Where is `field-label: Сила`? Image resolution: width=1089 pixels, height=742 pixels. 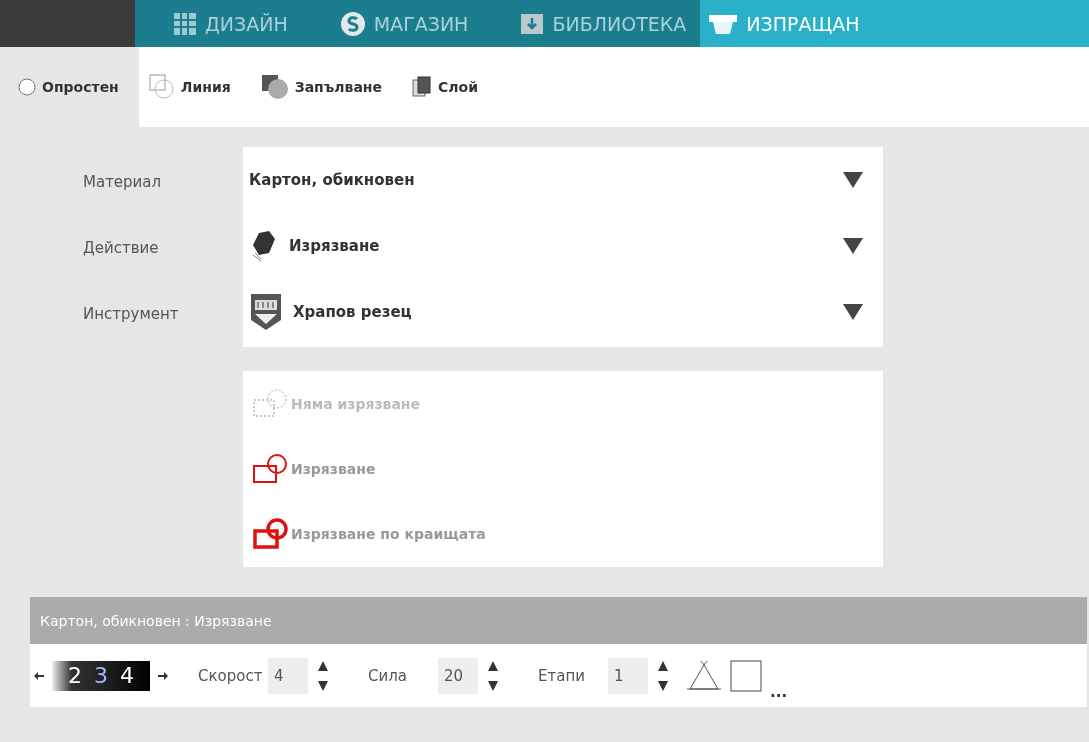 field-label: Сила is located at coordinates (388, 675).